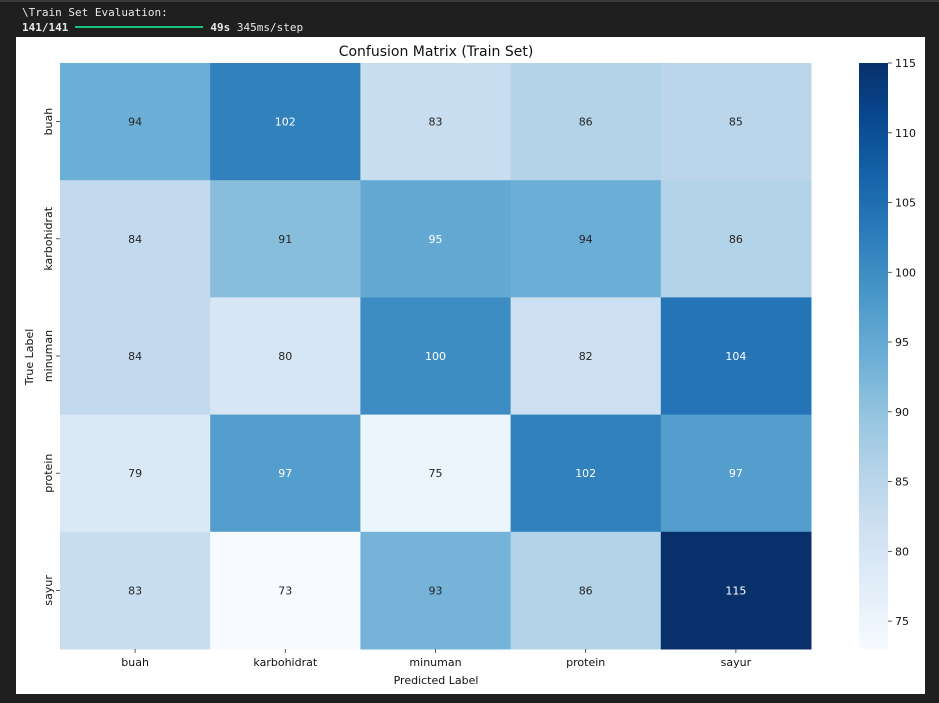 The width and height of the screenshot is (939, 703). I want to click on colorbar-tick-label: 75, so click(902, 621).